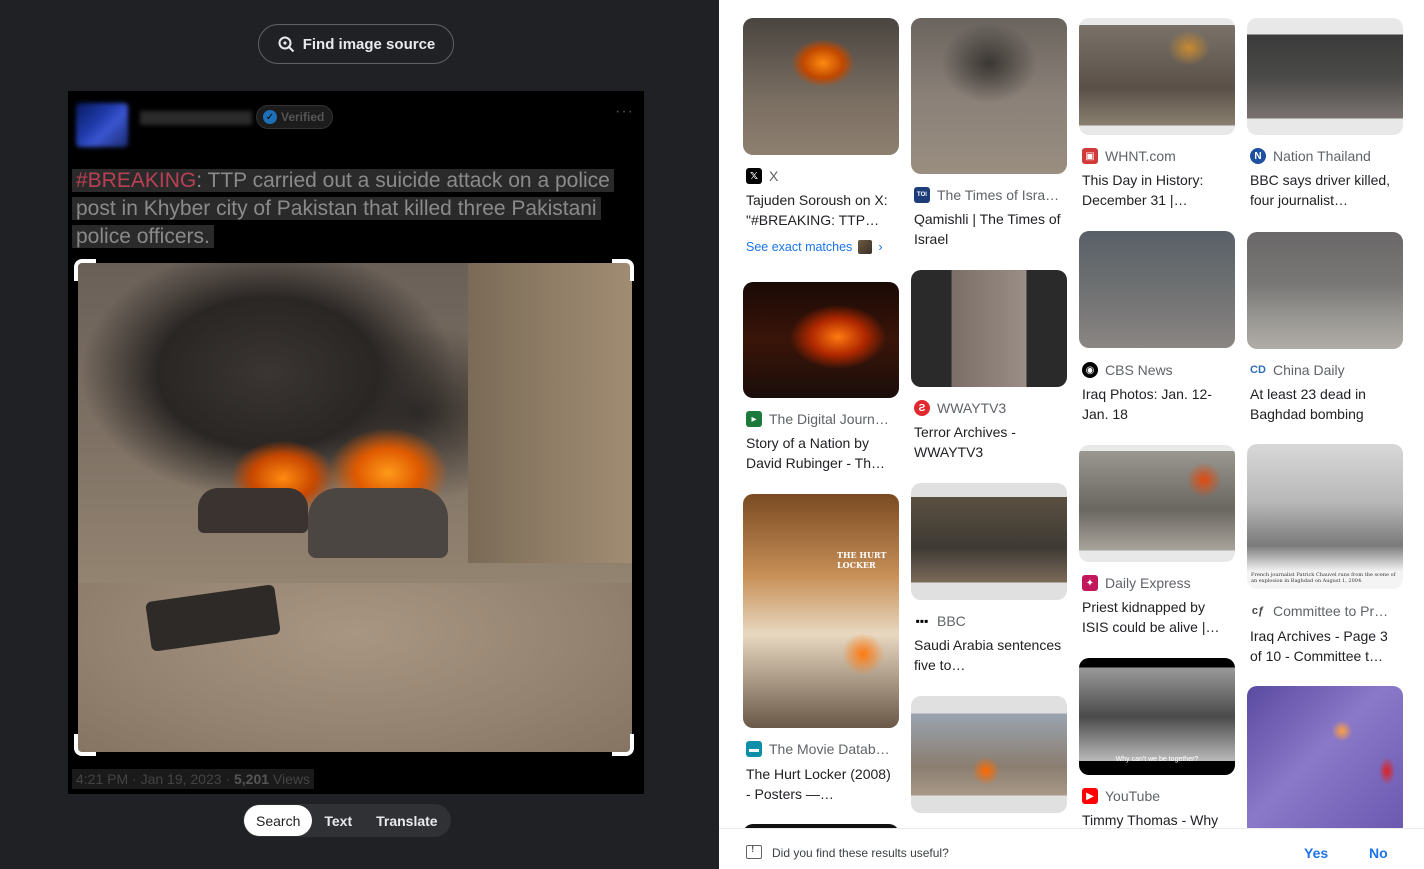  I want to click on result-source: YouTube, so click(1133, 796).